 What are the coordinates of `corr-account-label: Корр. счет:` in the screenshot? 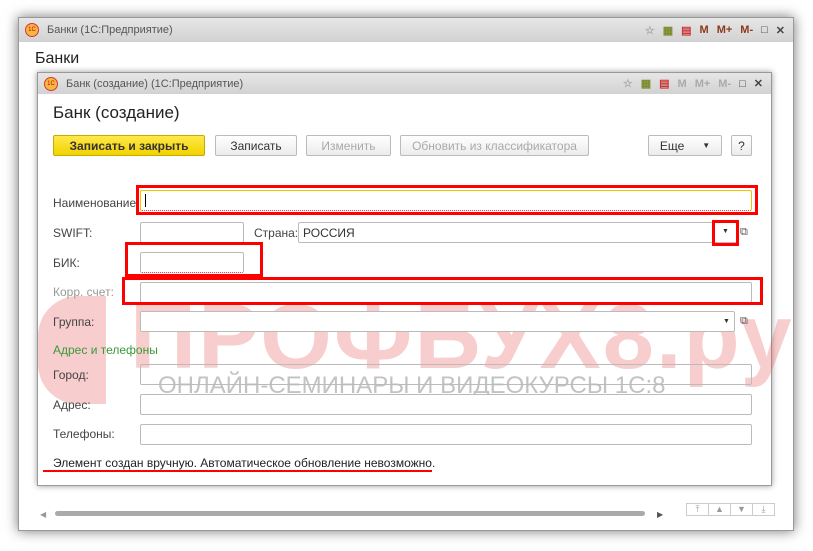 It's located at (83, 292).